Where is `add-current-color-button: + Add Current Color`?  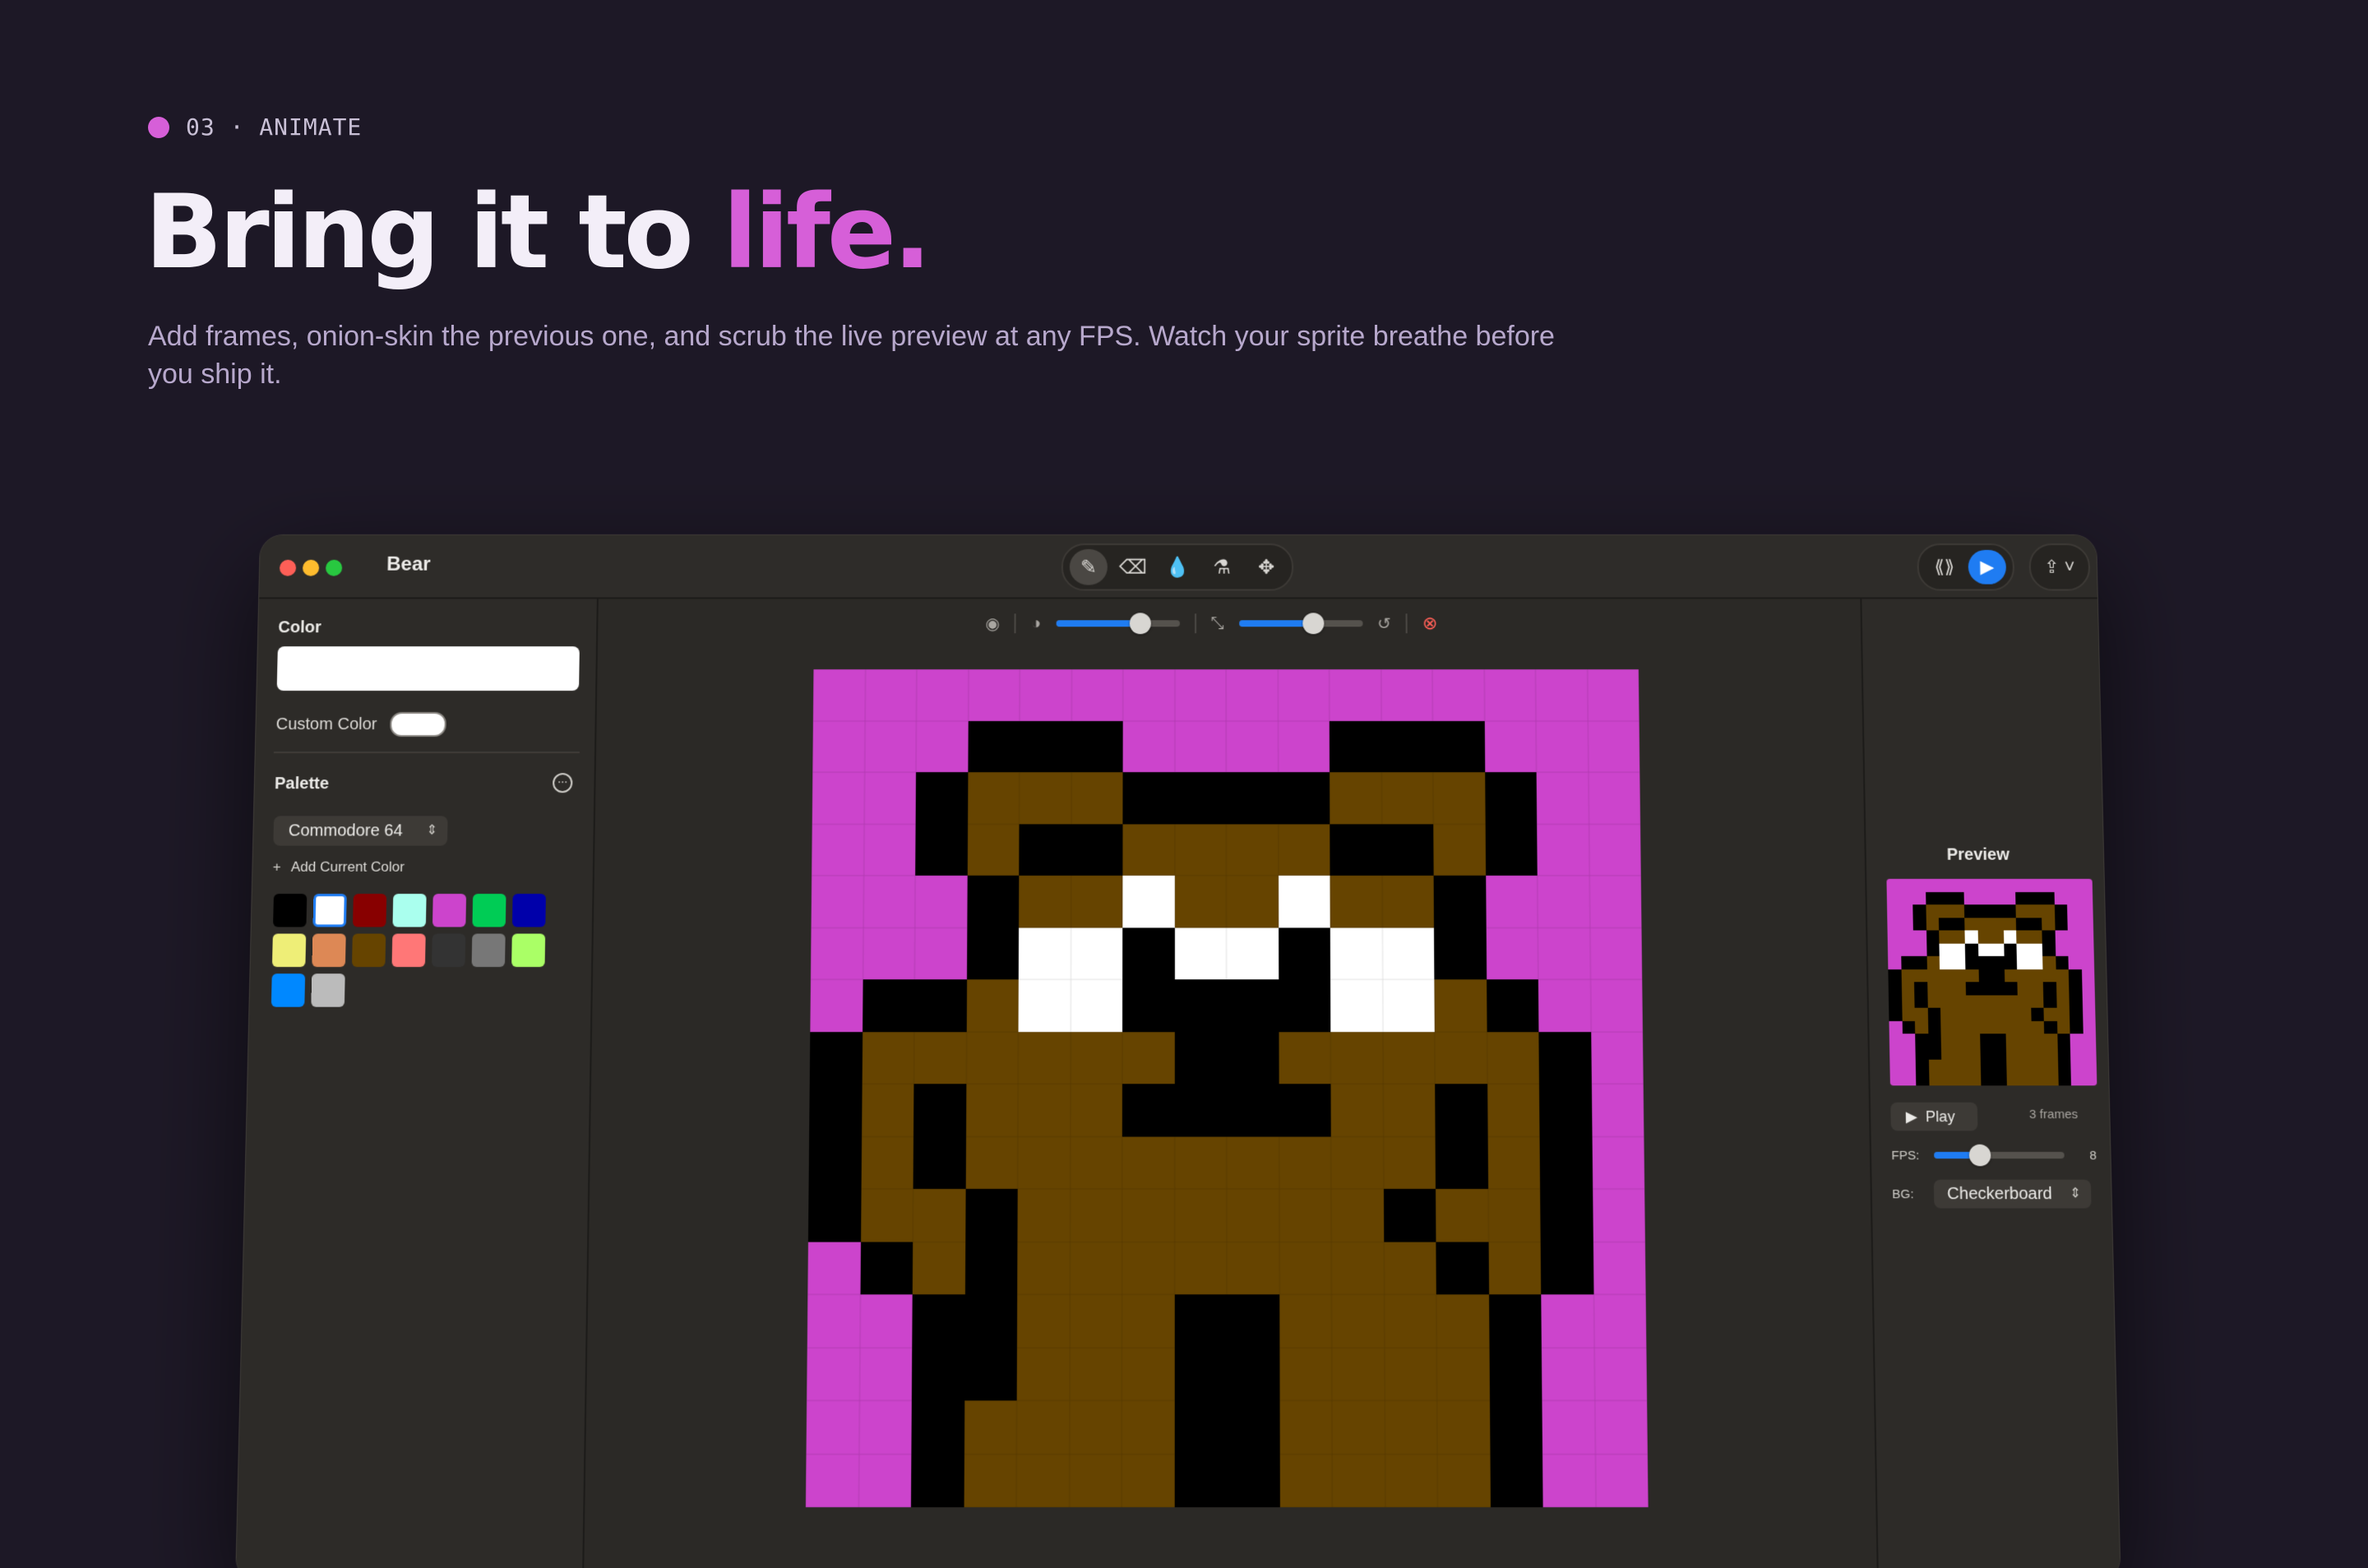
add-current-color-button: + Add Current Color is located at coordinates (338, 867).